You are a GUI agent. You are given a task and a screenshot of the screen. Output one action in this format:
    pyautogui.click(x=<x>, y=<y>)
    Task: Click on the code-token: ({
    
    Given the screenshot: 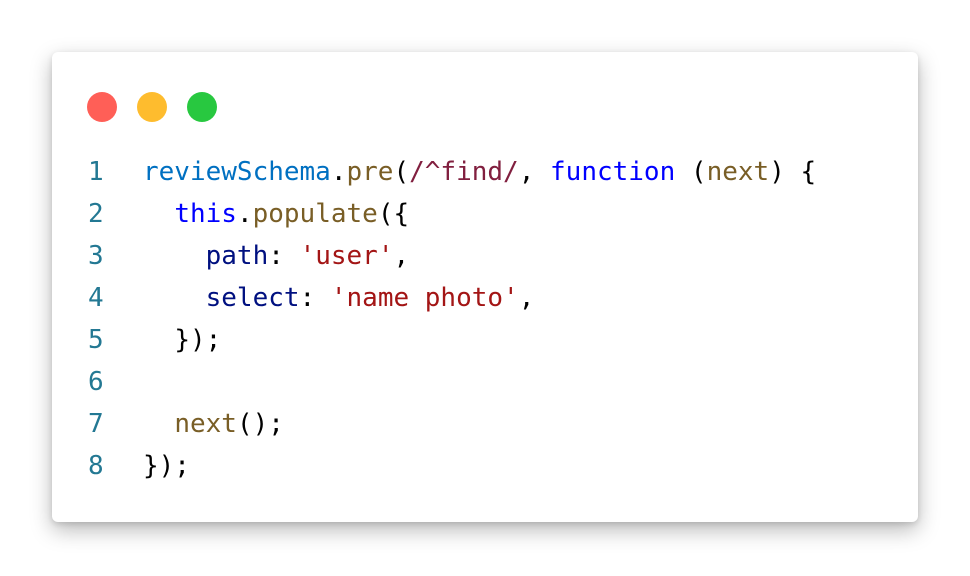 What is the action you would take?
    pyautogui.click(x=393, y=214)
    